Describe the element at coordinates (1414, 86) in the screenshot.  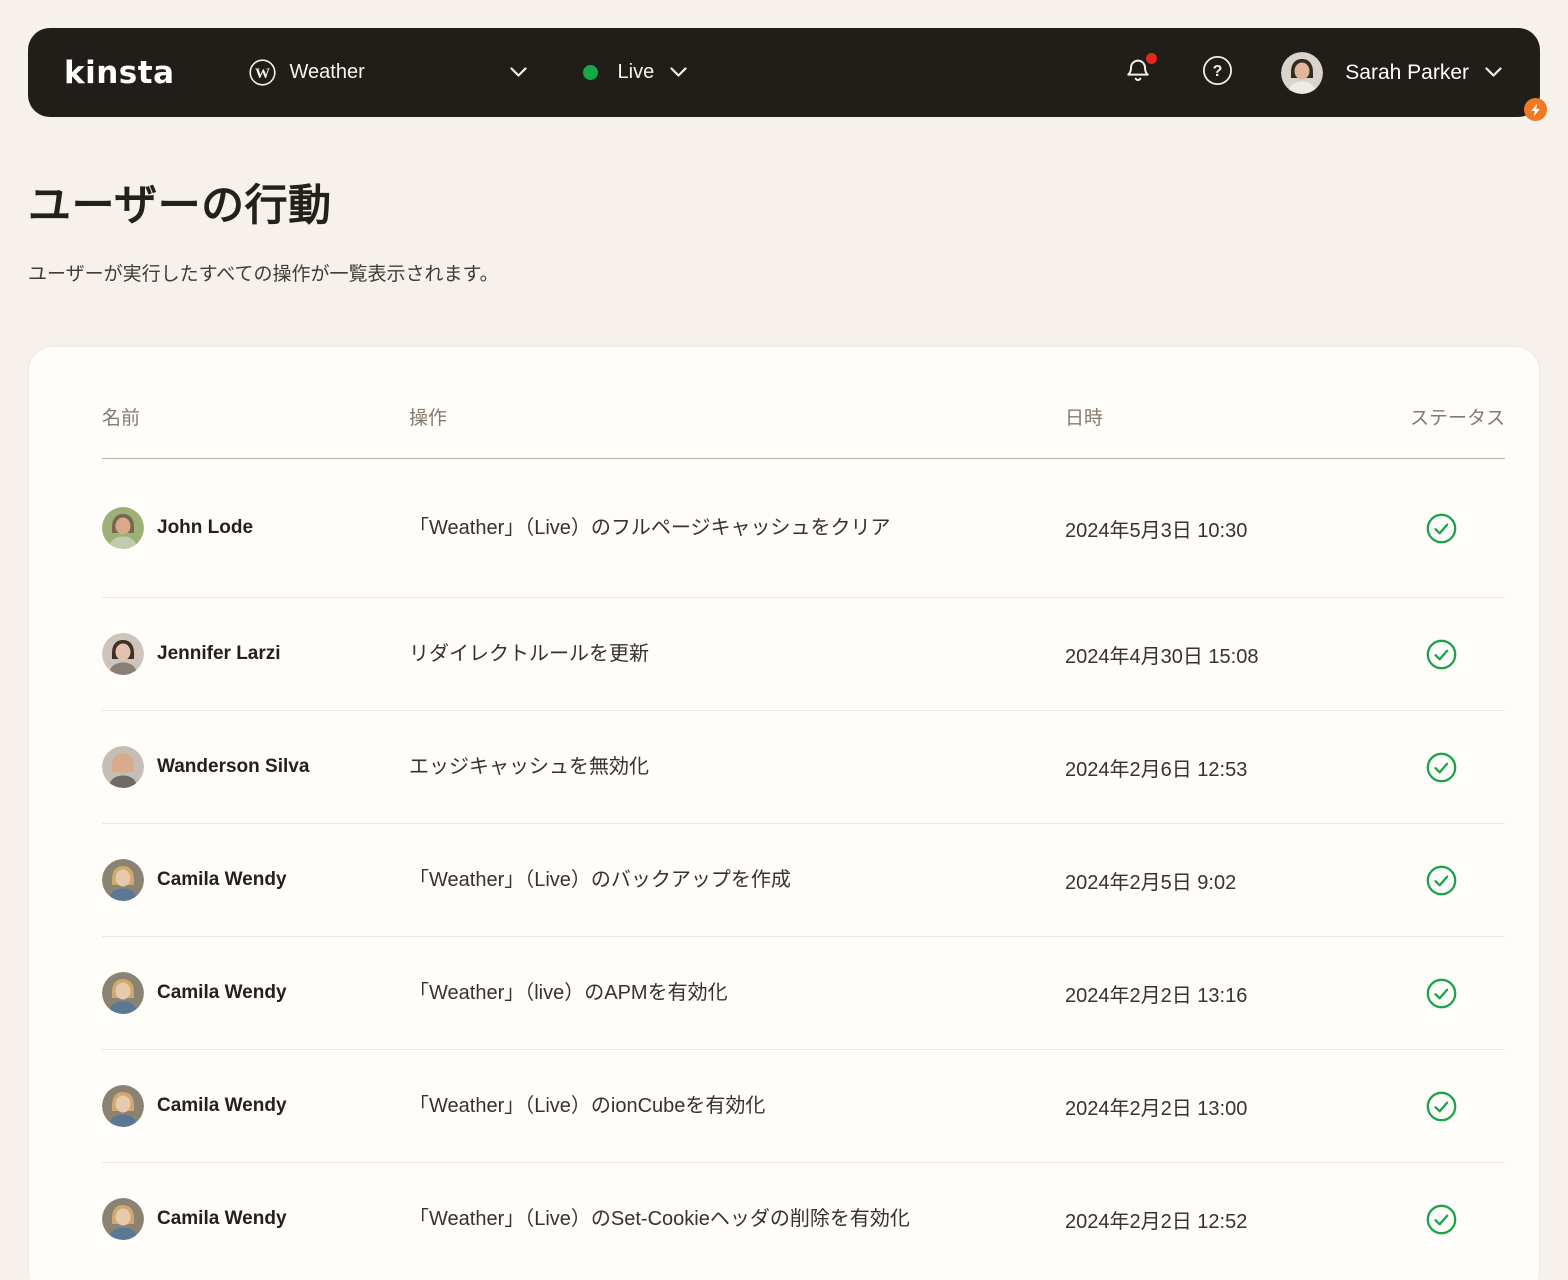
I see `user-menu-dropdown: Sarah Parker` at that location.